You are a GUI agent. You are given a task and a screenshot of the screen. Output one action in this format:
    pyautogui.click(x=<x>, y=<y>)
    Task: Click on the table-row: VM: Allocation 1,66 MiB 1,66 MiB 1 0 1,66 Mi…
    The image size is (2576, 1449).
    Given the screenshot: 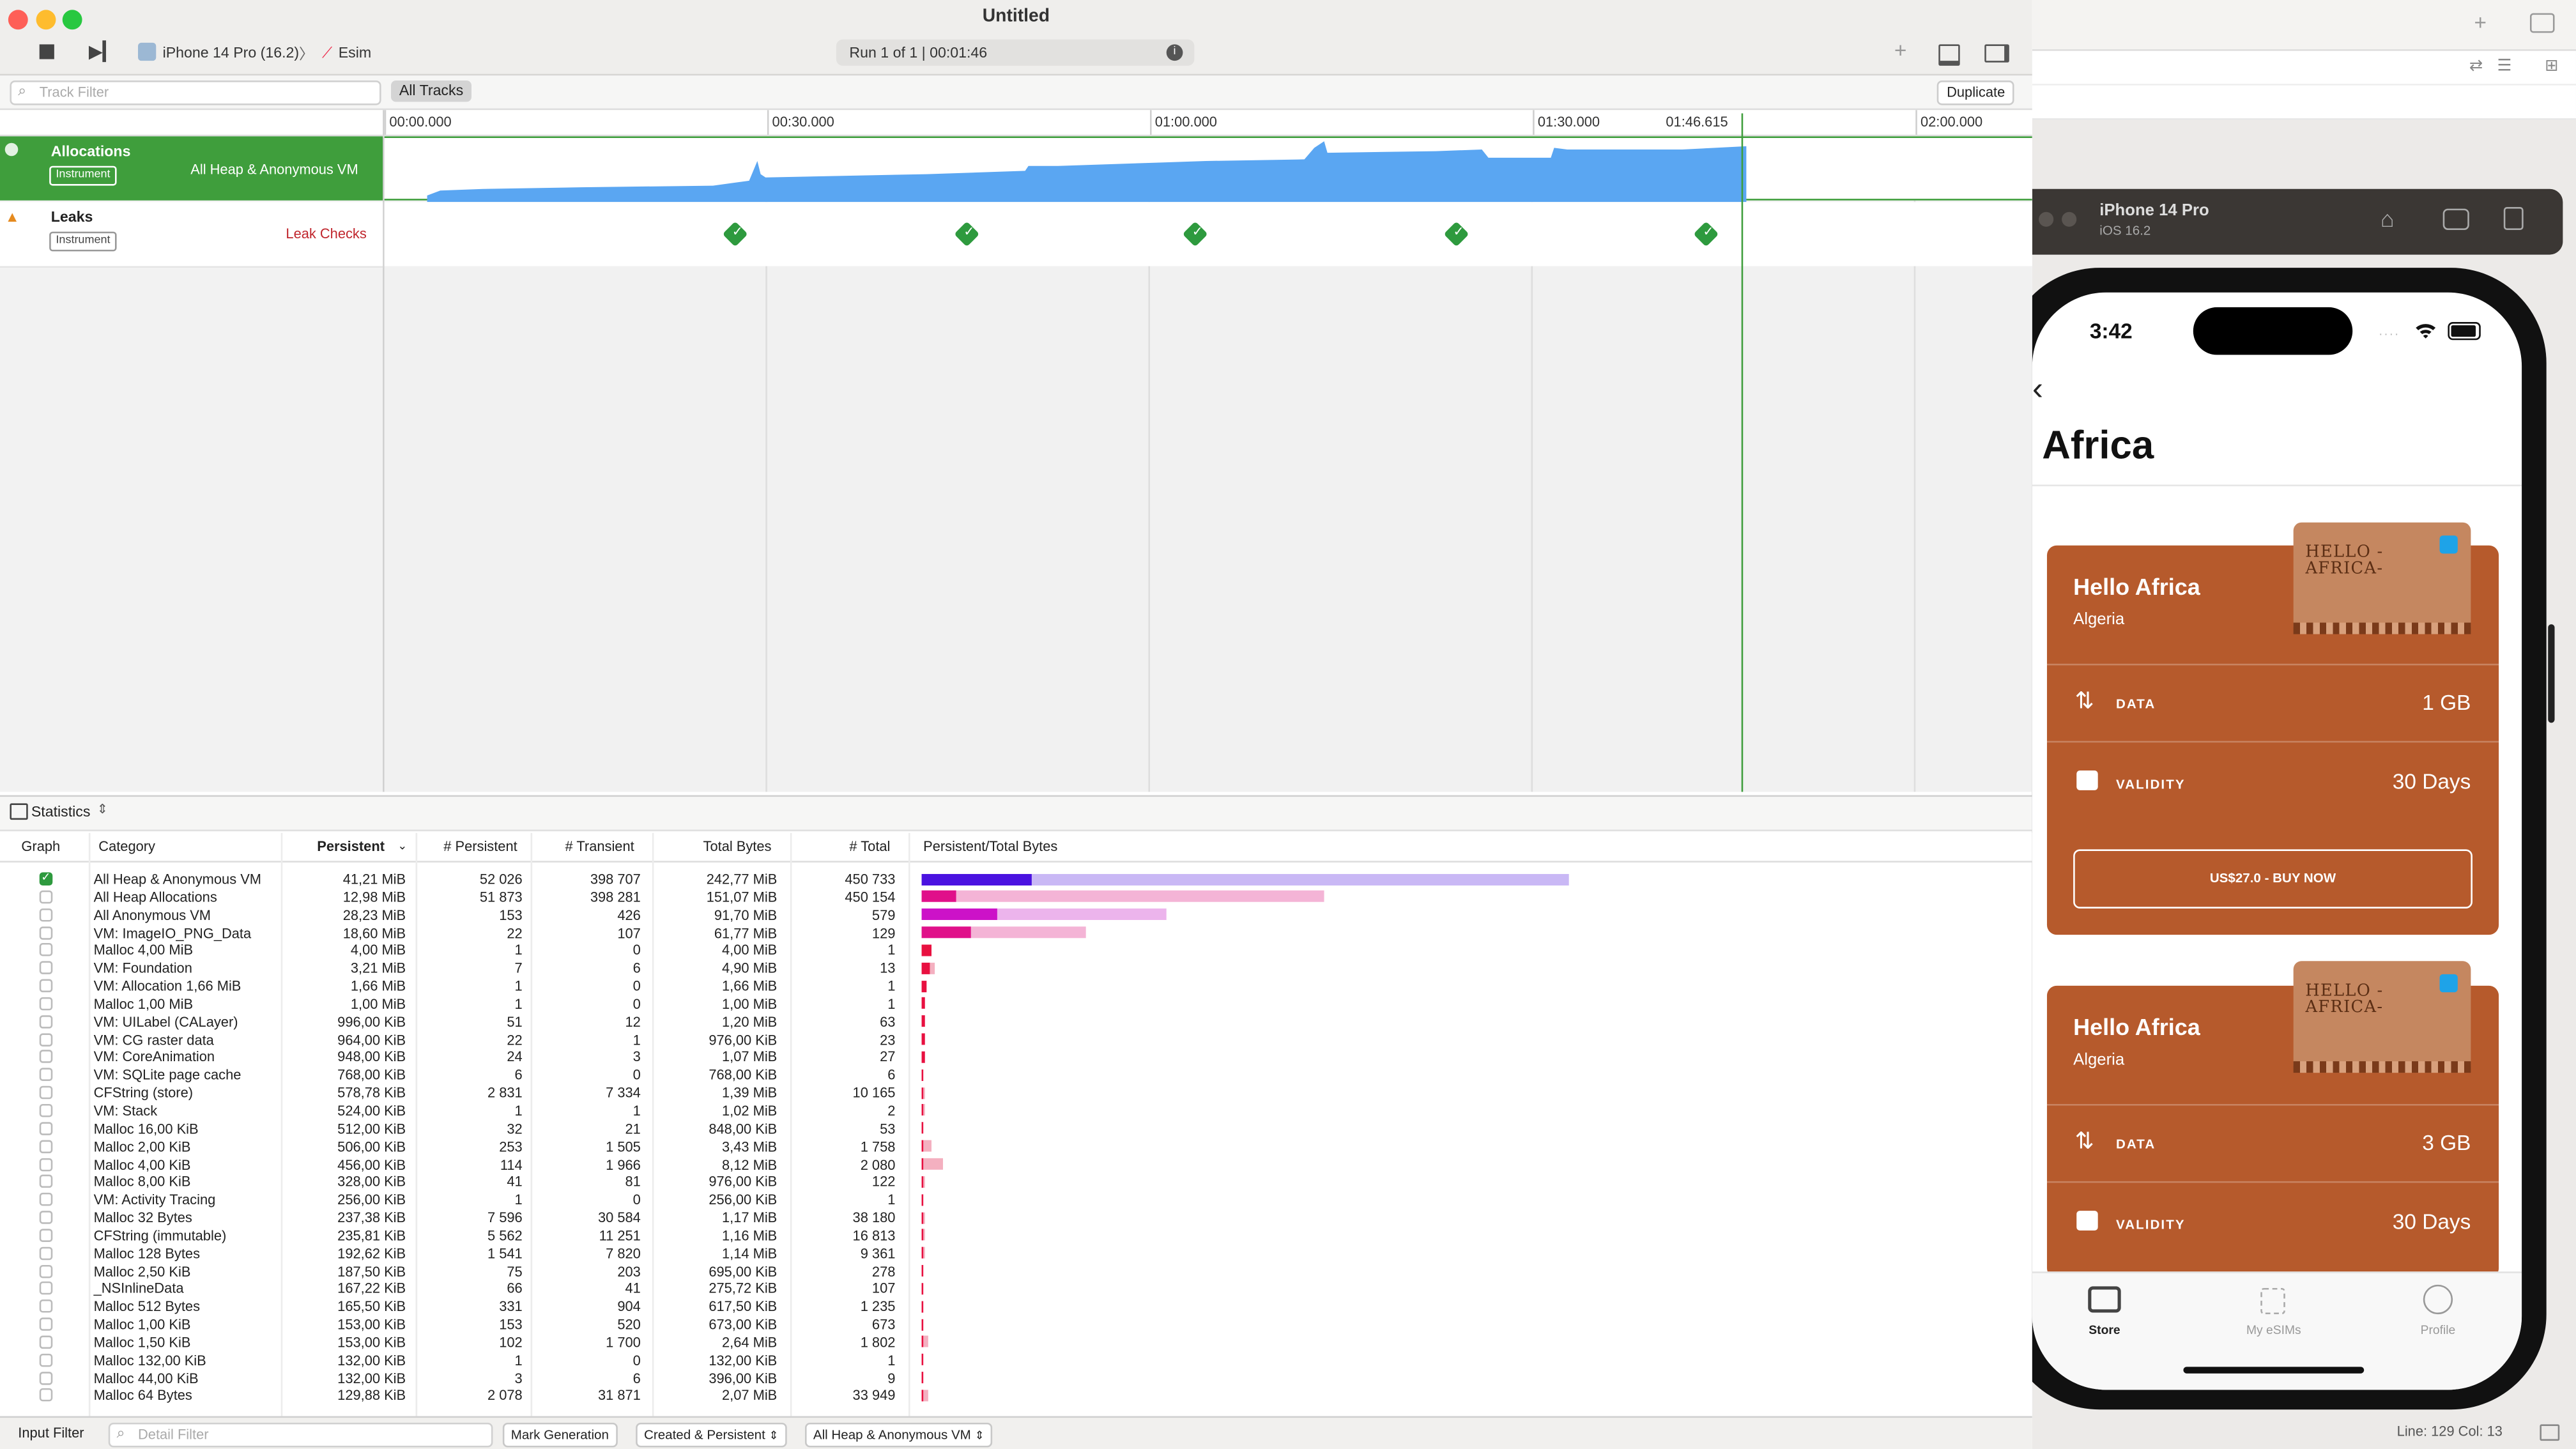 What is the action you would take?
    pyautogui.click(x=1016, y=986)
    